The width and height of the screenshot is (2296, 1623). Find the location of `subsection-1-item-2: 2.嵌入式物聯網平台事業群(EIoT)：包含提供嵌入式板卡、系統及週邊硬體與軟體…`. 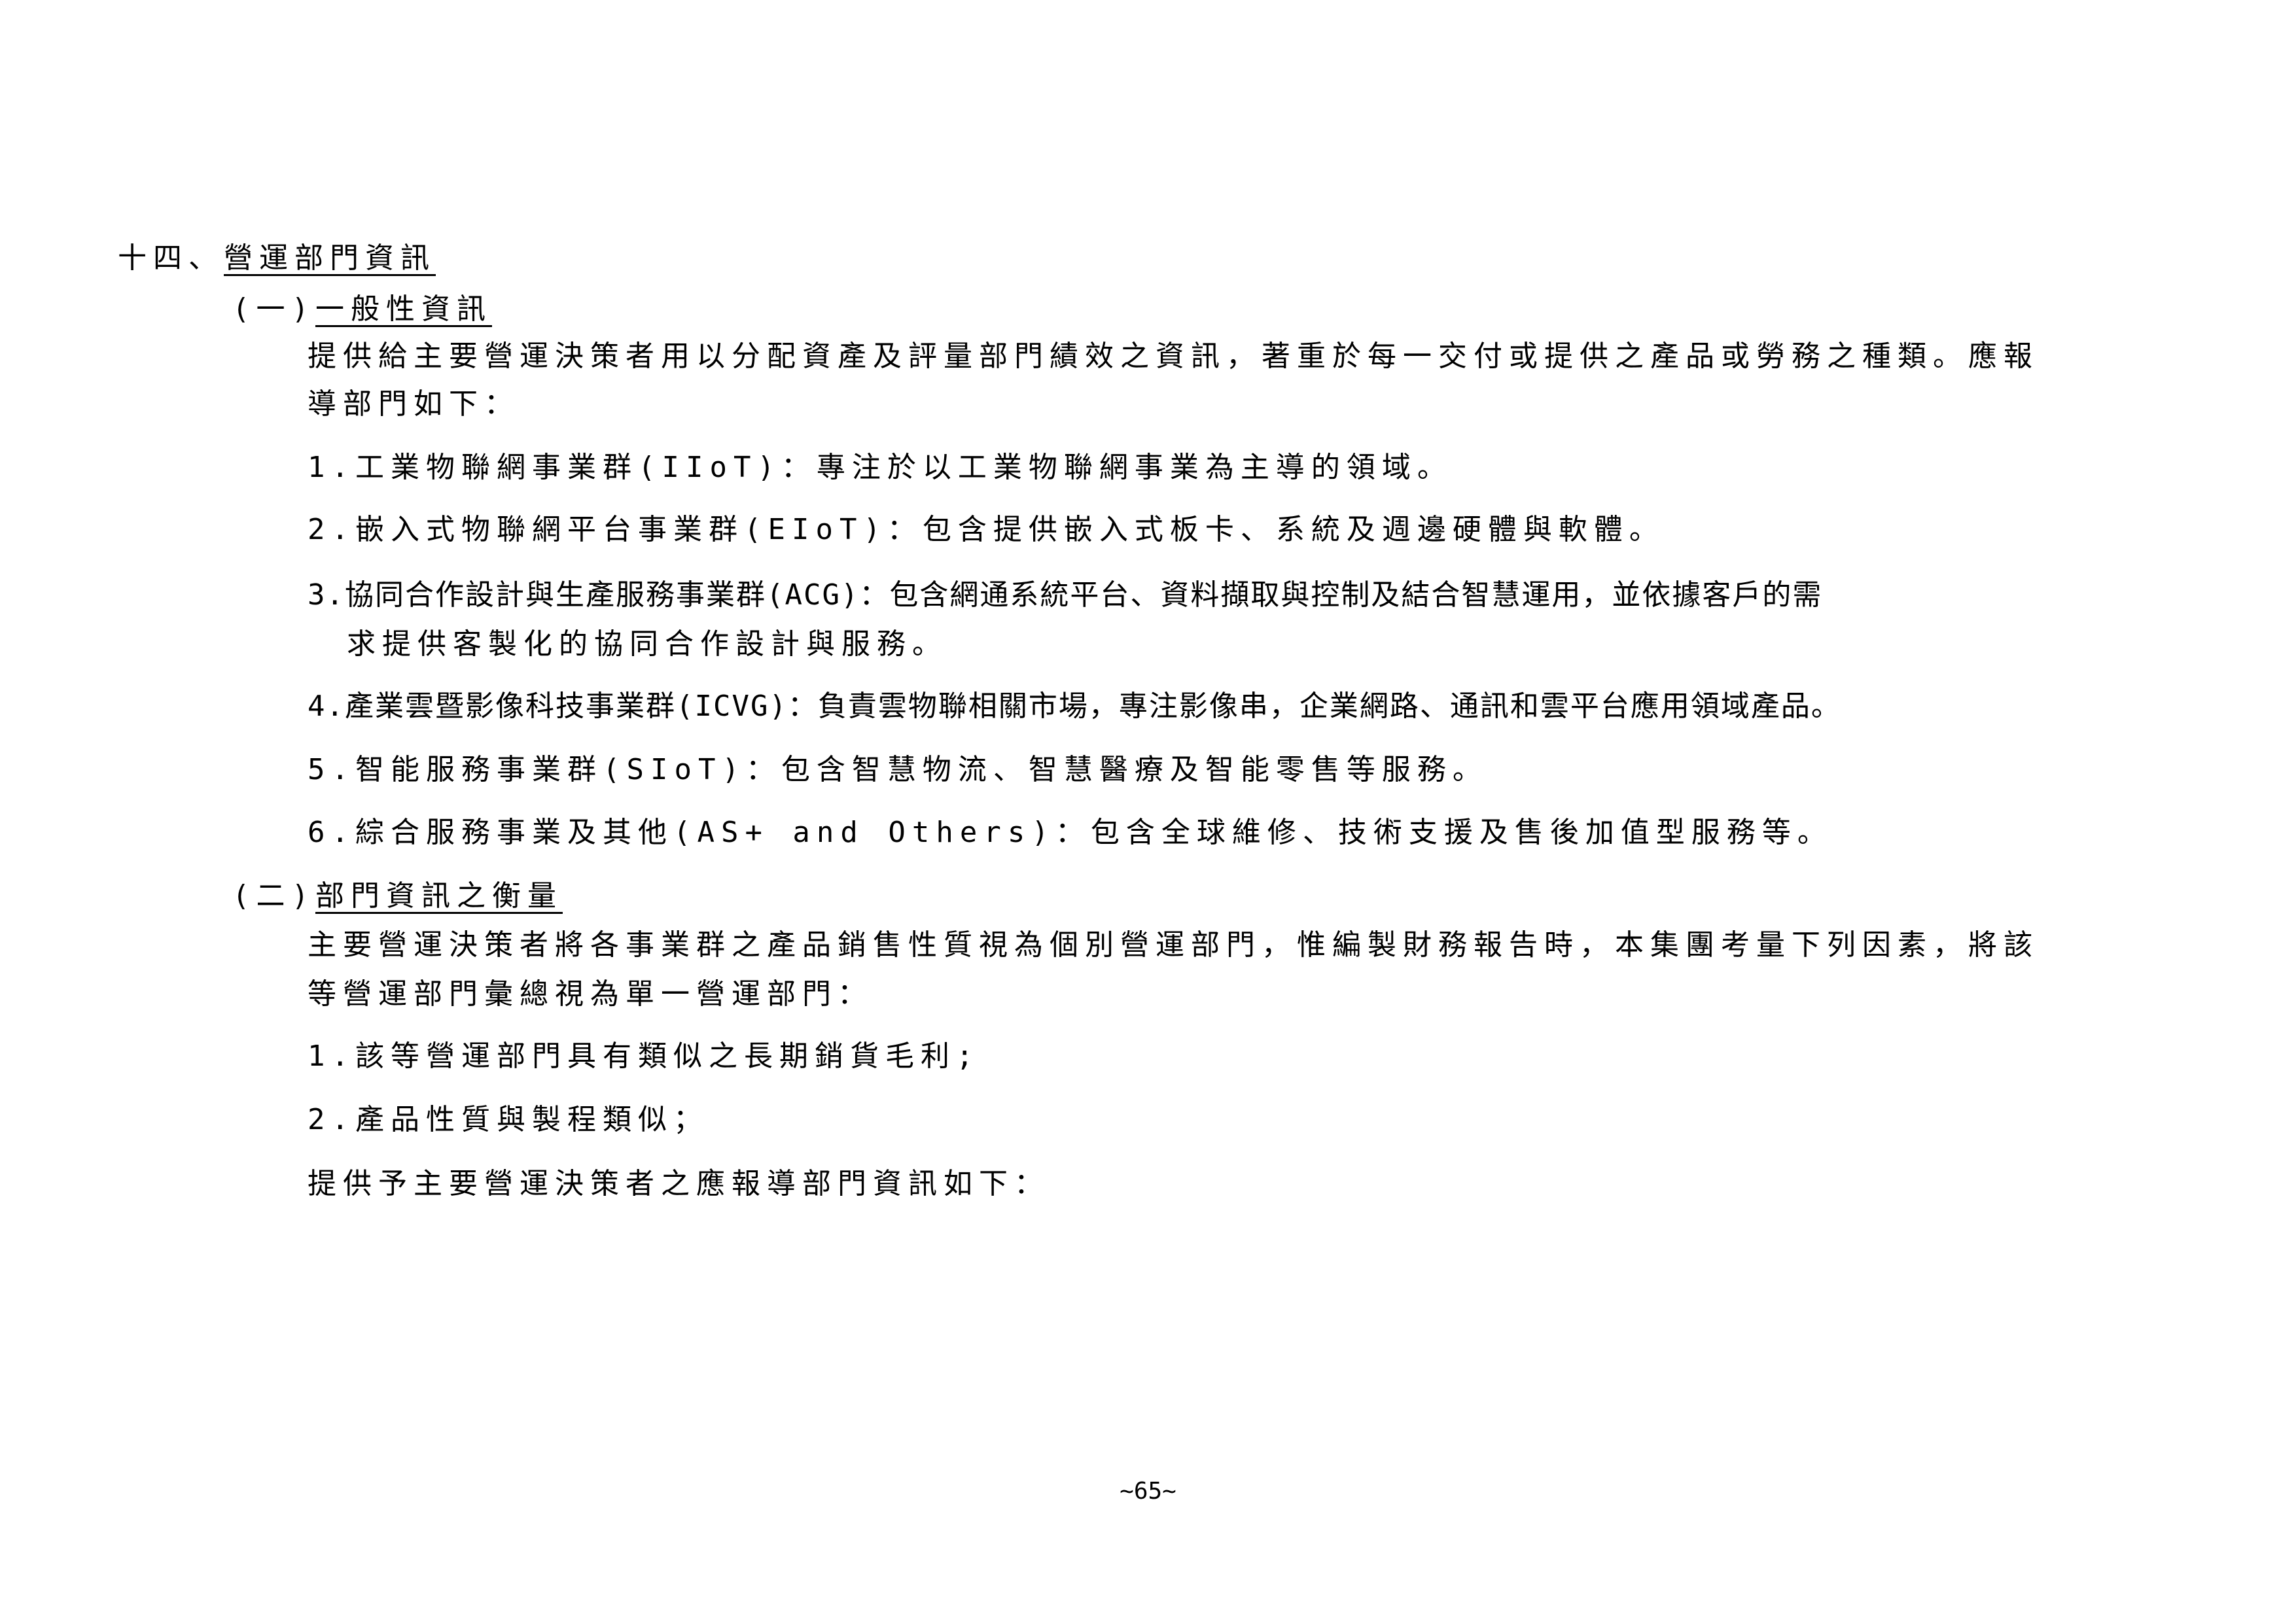

subsection-1-item-2: 2.嵌入式物聯網平台事業群(EIoT)：包含提供嵌入式板卡、系統及週邊硬體與軟體… is located at coordinates (987, 529).